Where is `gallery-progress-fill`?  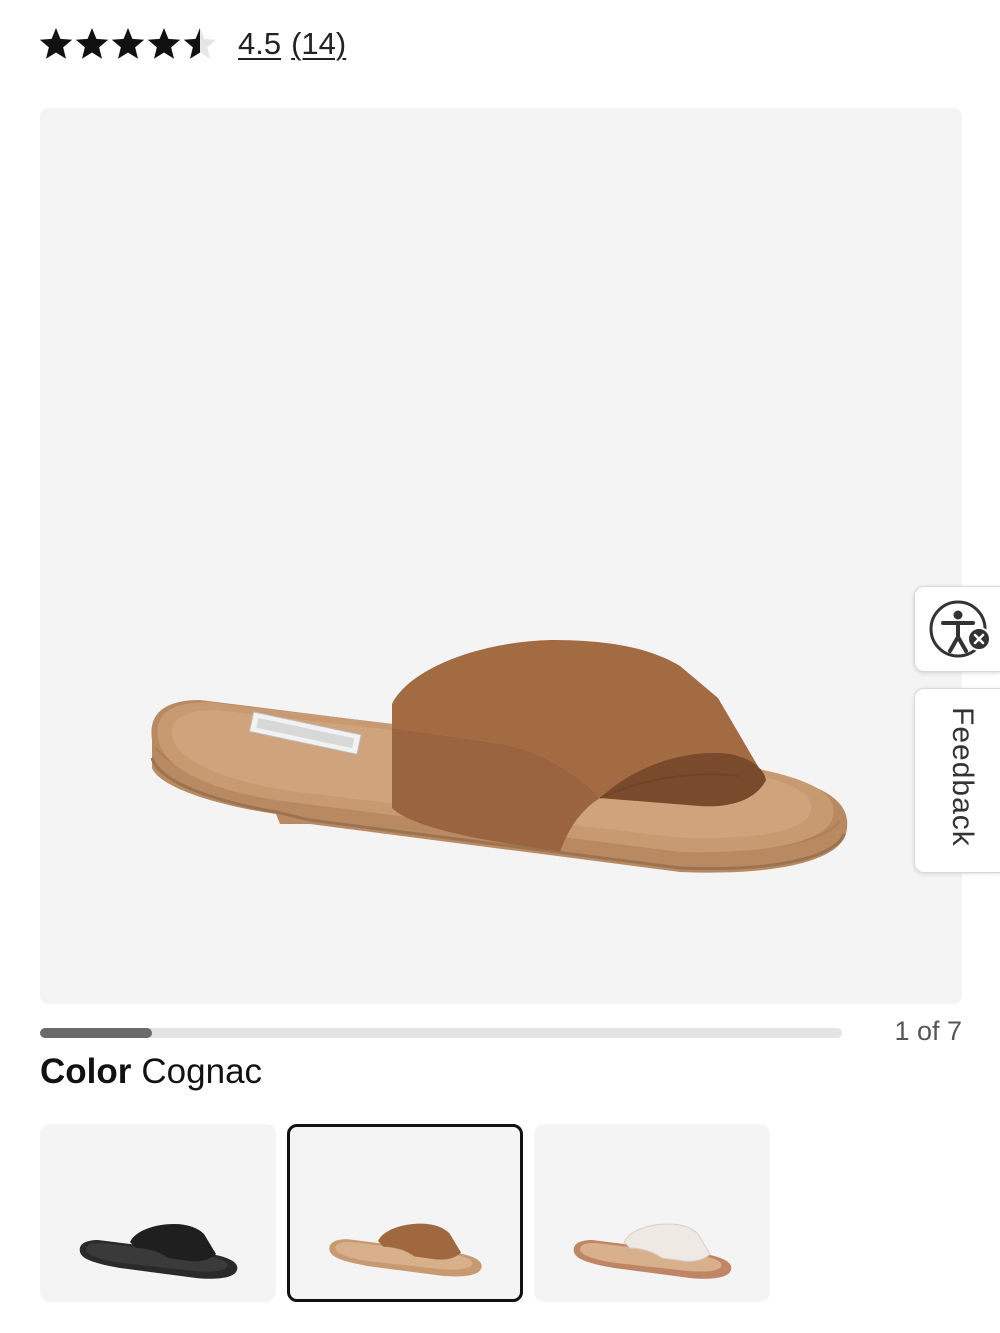 gallery-progress-fill is located at coordinates (96, 1033).